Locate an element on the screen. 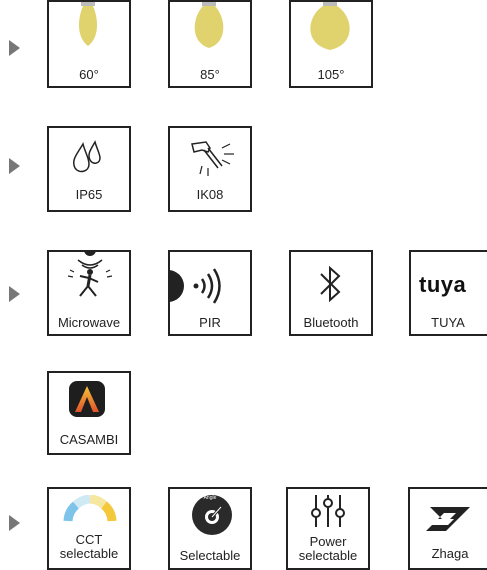 The height and width of the screenshot is (570, 487). power-label-line1: Power is located at coordinates (328, 541).